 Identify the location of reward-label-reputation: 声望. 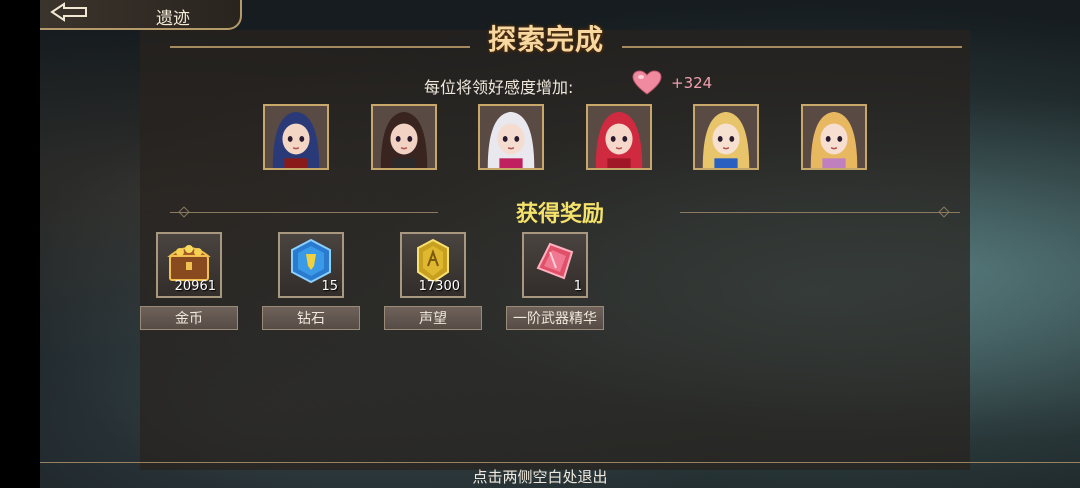
(433, 318).